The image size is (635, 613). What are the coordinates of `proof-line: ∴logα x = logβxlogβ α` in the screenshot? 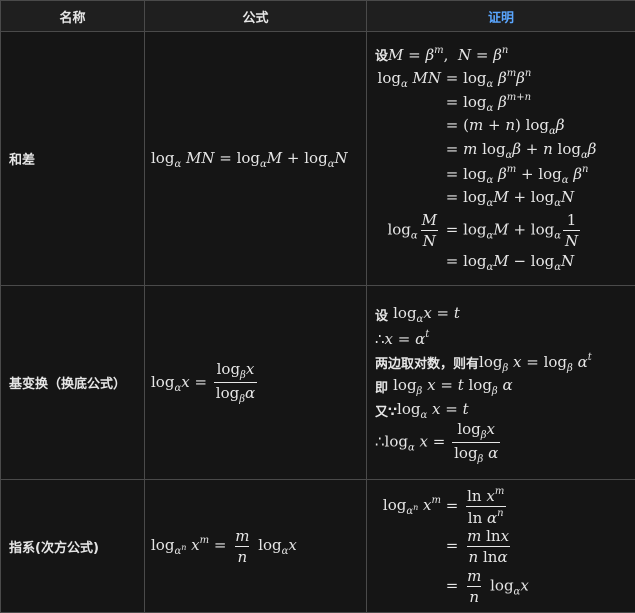 It's located at (502, 443).